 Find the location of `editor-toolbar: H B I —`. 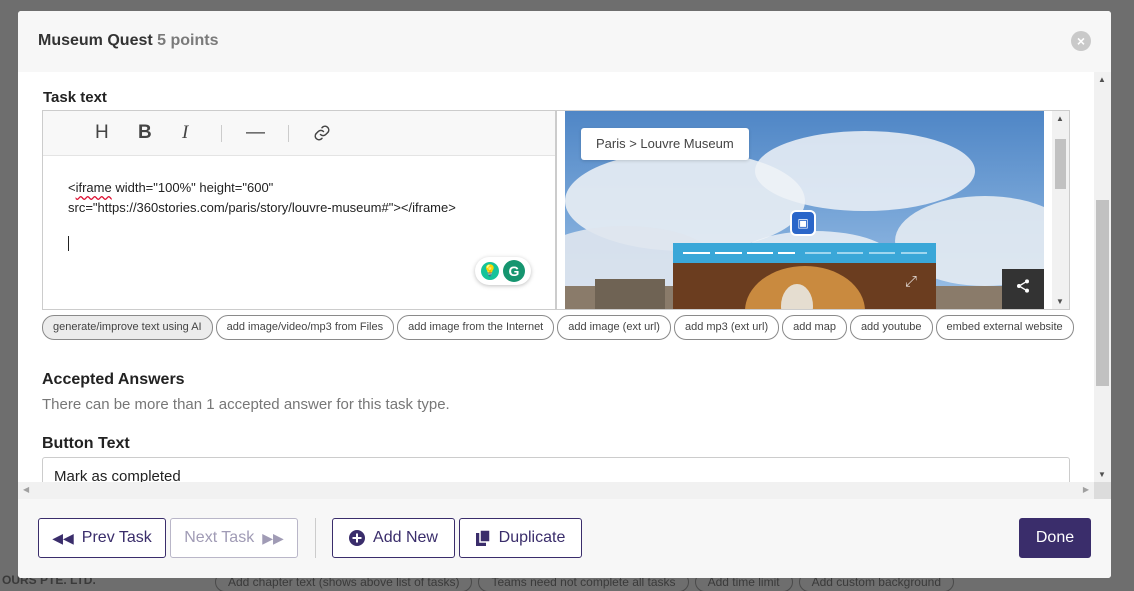

editor-toolbar: H B I — is located at coordinates (299, 133).